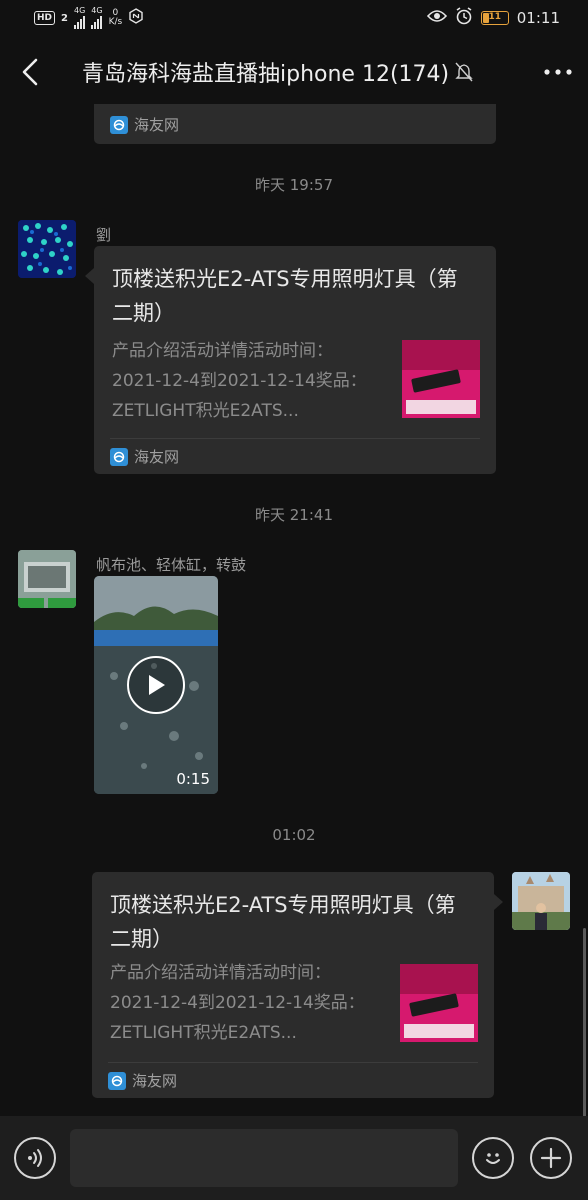 This screenshot has height=1200, width=588. What do you see at coordinates (295, 124) in the screenshot?
I see `link-card-partial: 海友网` at bounding box center [295, 124].